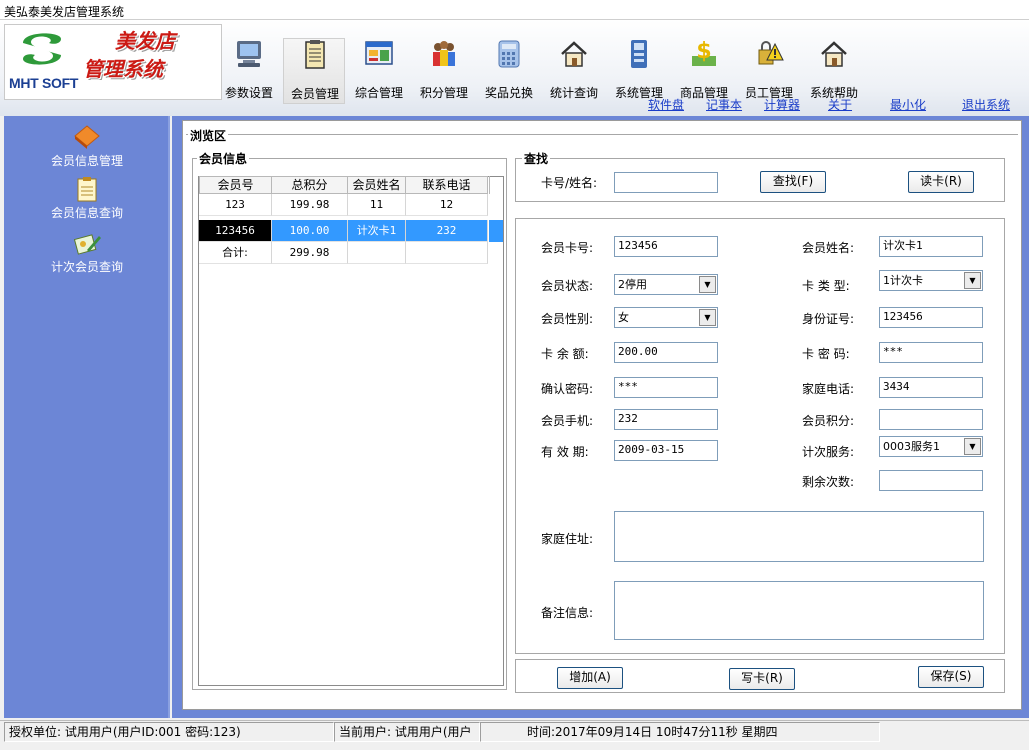 The image size is (1029, 750). I want to click on card-type-select: 1计次卡 ▼, so click(931, 280).